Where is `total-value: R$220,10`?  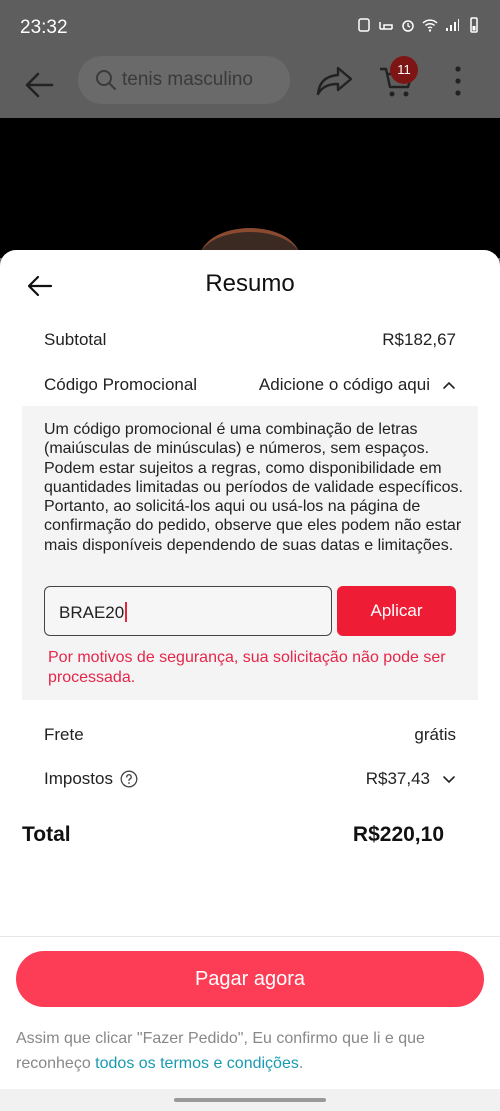 total-value: R$220,10 is located at coordinates (398, 834).